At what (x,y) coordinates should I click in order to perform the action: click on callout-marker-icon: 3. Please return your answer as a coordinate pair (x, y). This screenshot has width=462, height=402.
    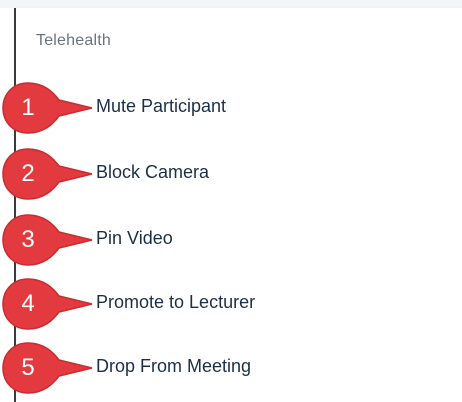
    Looking at the image, I should click on (49, 240).